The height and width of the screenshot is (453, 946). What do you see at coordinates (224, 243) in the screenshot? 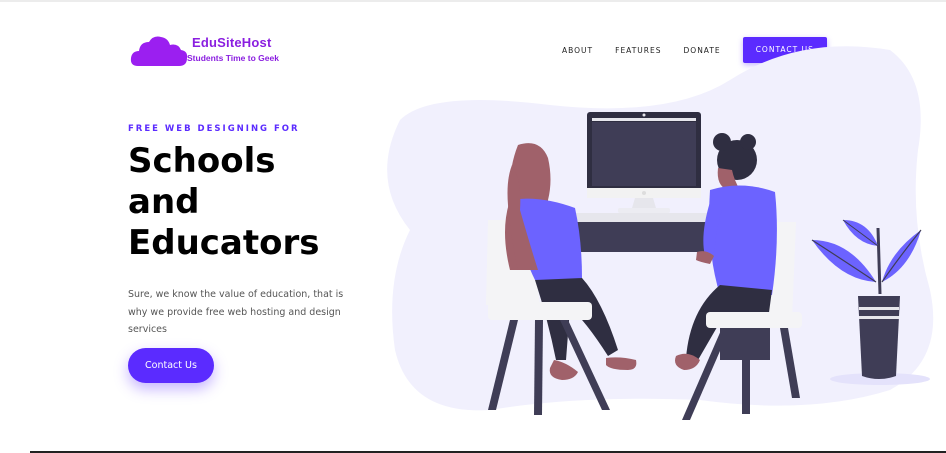
I see `hero-title-line: Educators` at bounding box center [224, 243].